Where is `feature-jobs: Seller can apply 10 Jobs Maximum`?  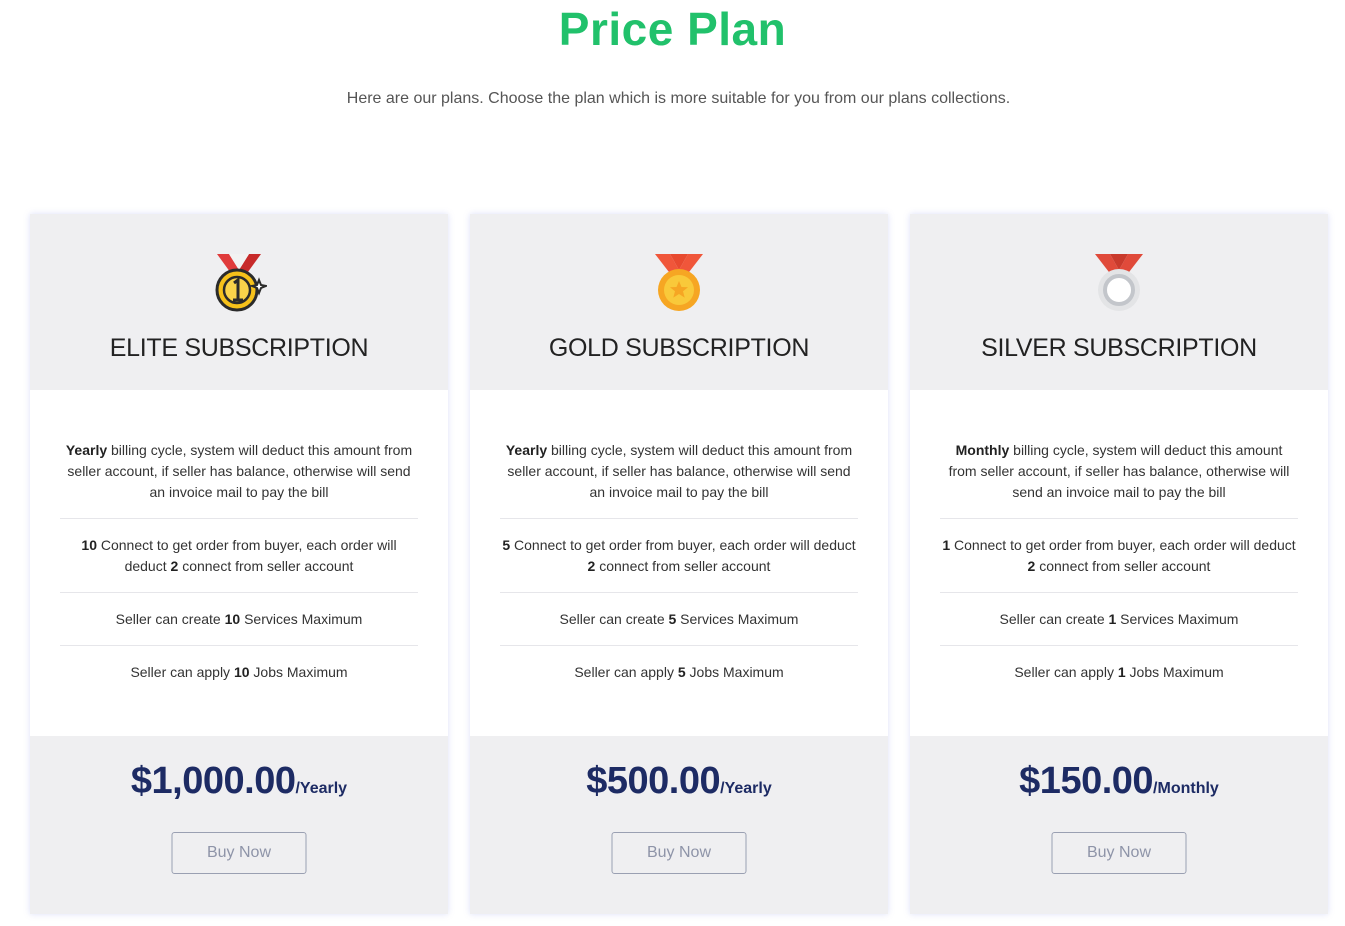 feature-jobs: Seller can apply 10 Jobs Maximum is located at coordinates (239, 672).